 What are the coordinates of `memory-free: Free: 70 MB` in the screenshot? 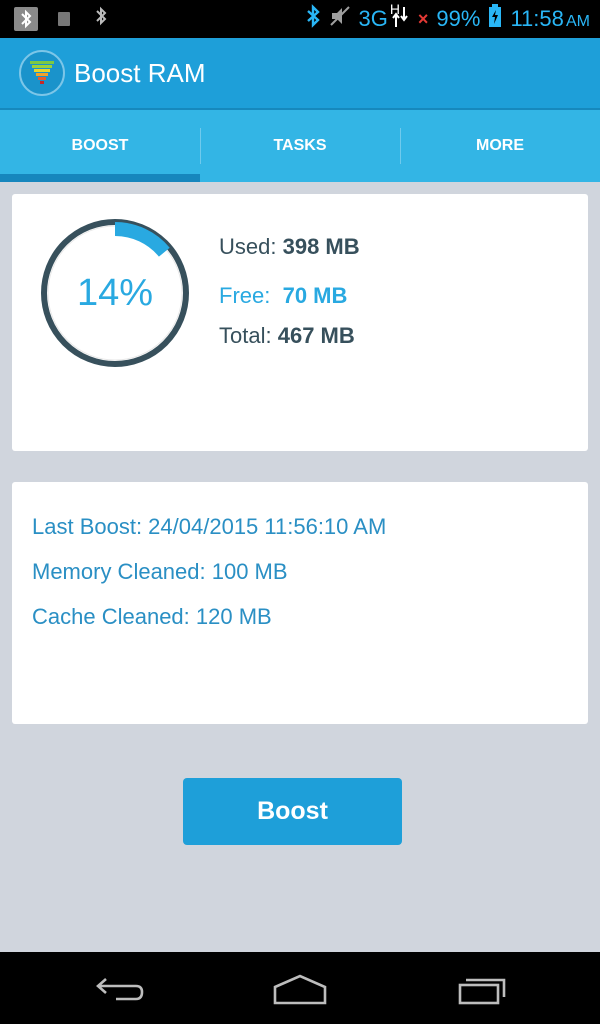 It's located at (283, 296).